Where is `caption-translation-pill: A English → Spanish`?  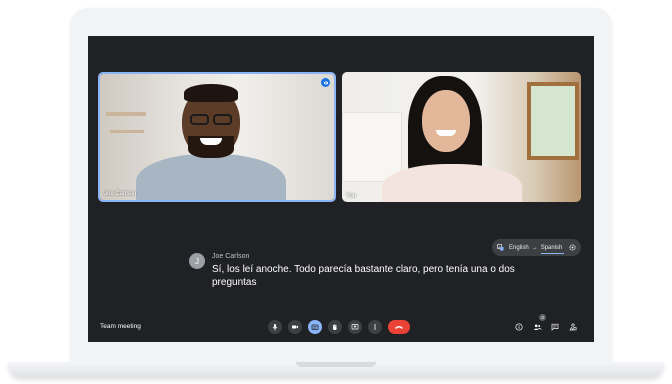
caption-translation-pill: A English → Spanish is located at coordinates (536, 247).